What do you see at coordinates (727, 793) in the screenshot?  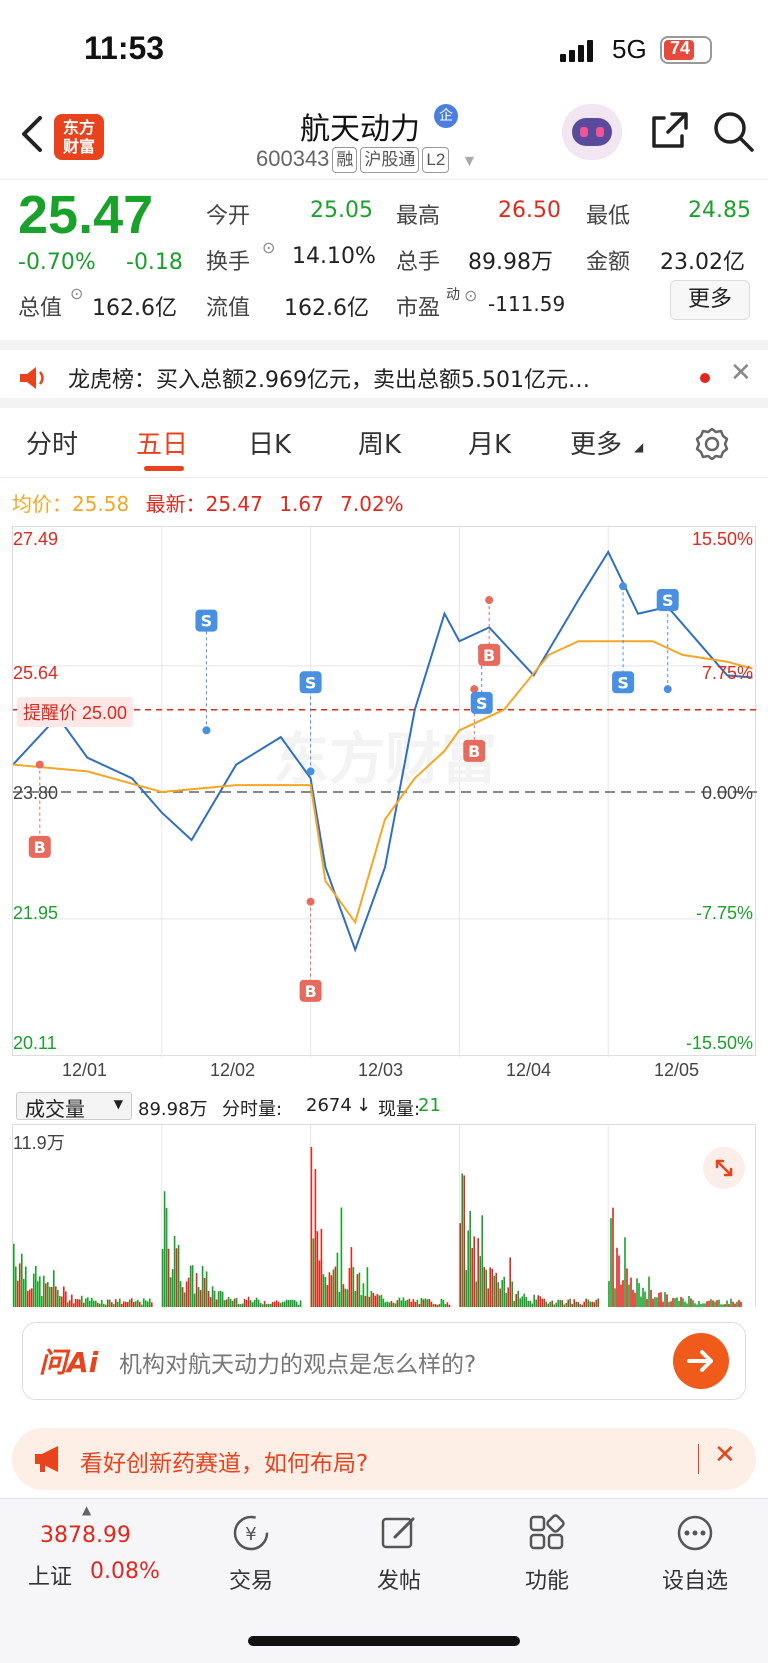 I see `y-tick-right: 0.00%` at bounding box center [727, 793].